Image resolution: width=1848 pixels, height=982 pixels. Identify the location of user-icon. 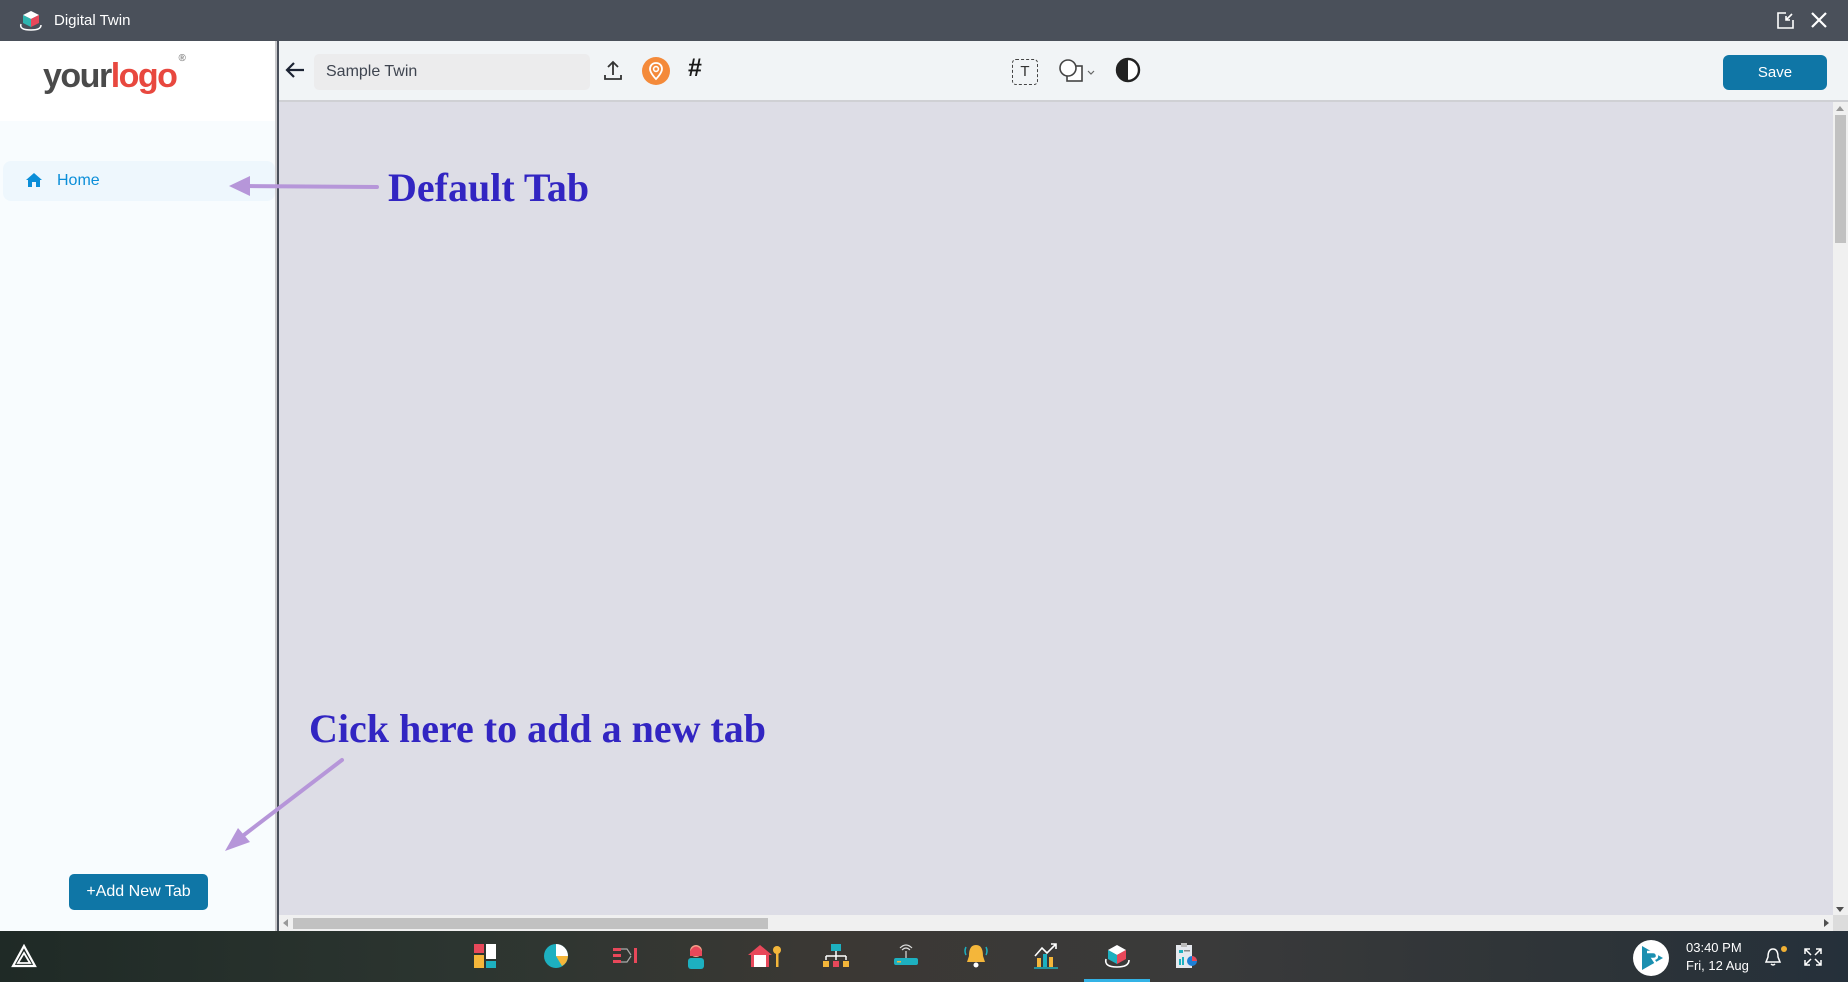
(696, 956).